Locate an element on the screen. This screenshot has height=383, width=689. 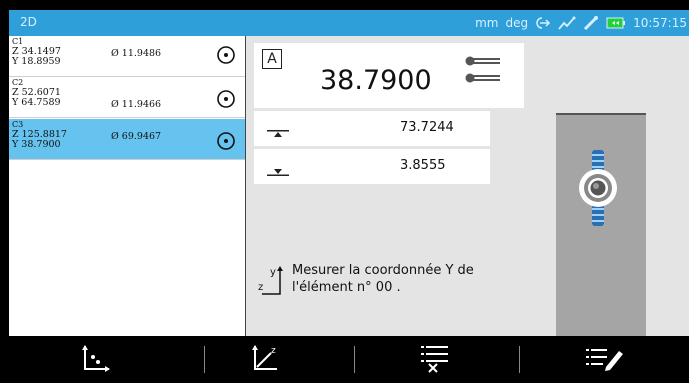
instruction-line-1: Mesurer la coordonnée Y de is located at coordinates (383, 270).